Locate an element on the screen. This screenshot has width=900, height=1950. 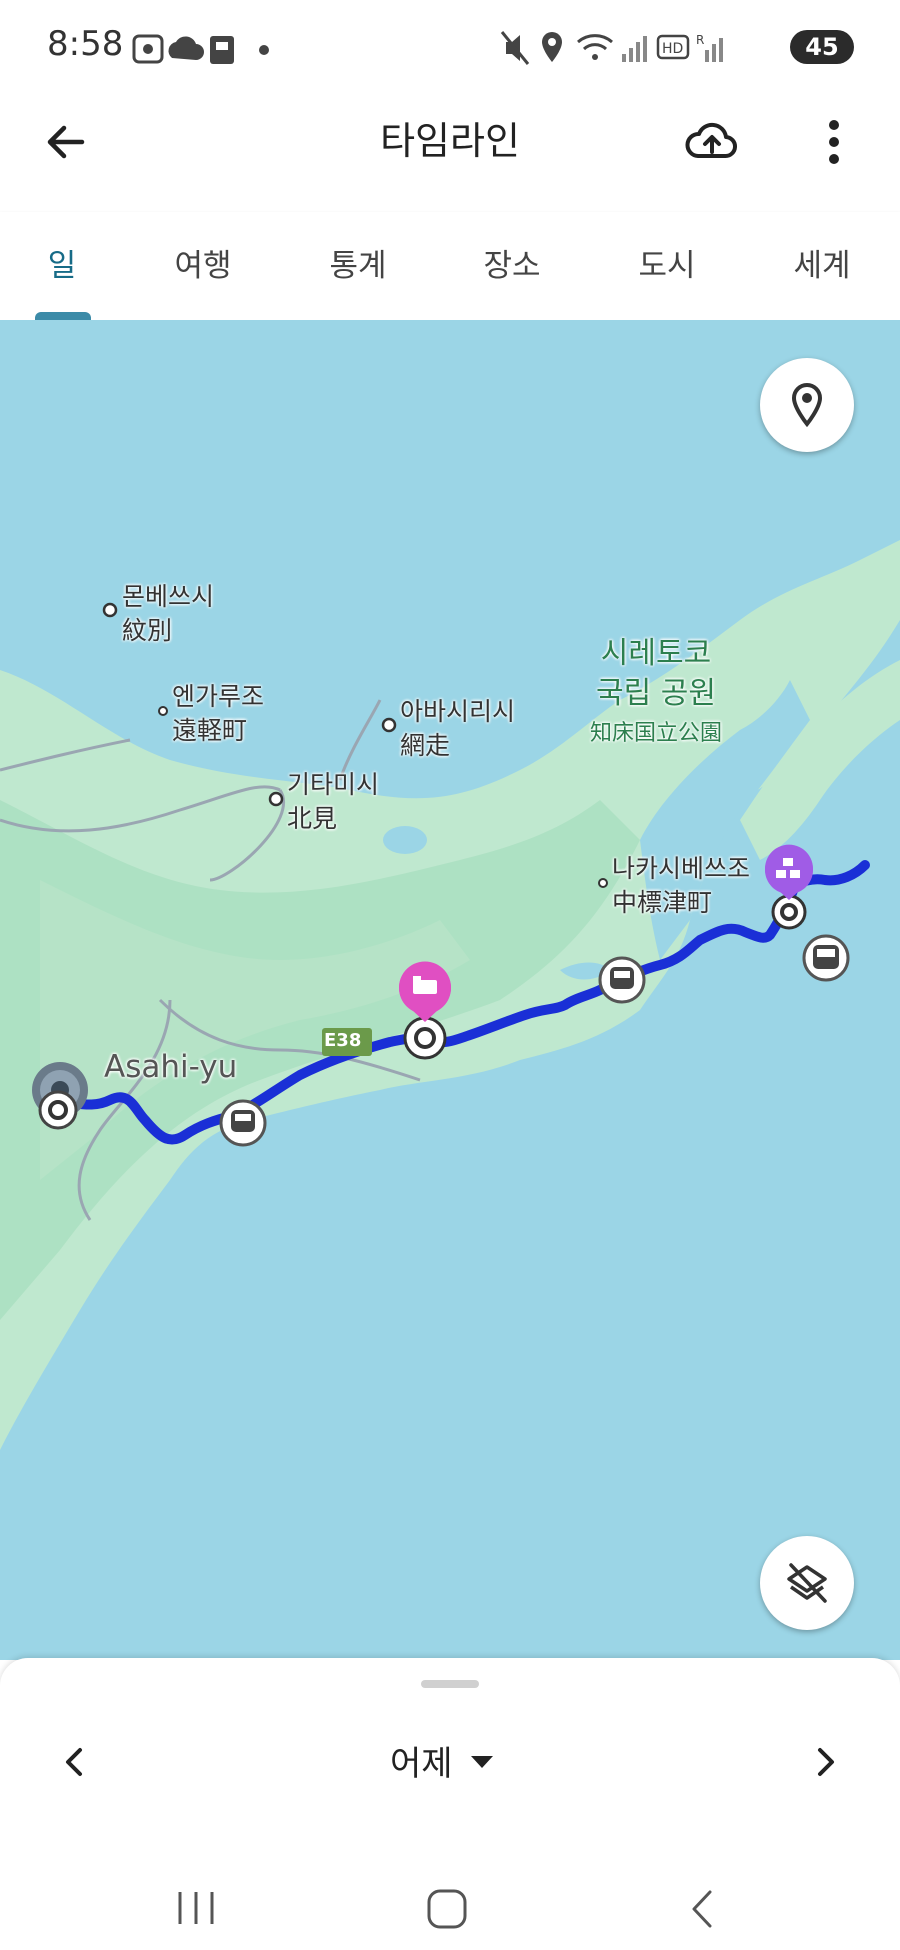
map-label-nakashibetsu: 나카시베쓰조 中標津町 is located at coordinates (681, 886).